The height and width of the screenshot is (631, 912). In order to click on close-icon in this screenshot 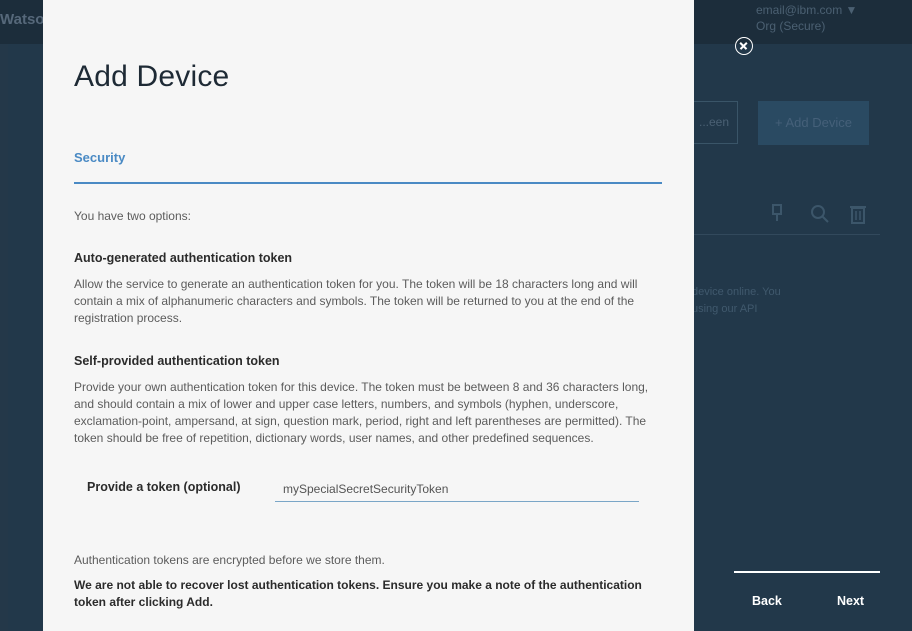, I will do `click(744, 46)`.